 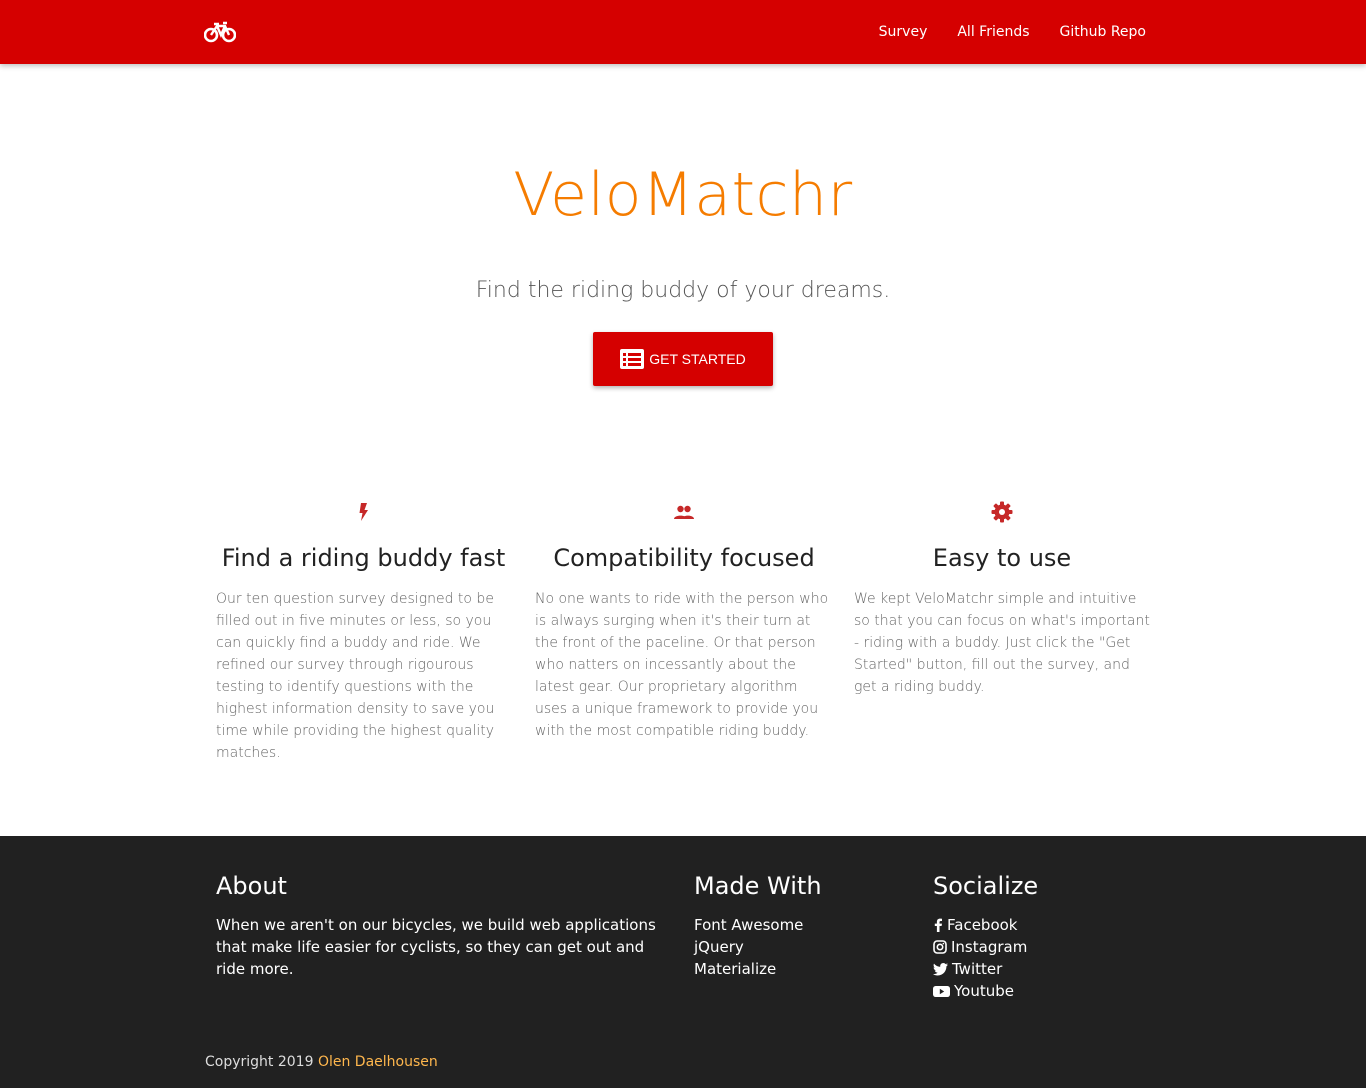 I want to click on facebook-icon, so click(x=938, y=925).